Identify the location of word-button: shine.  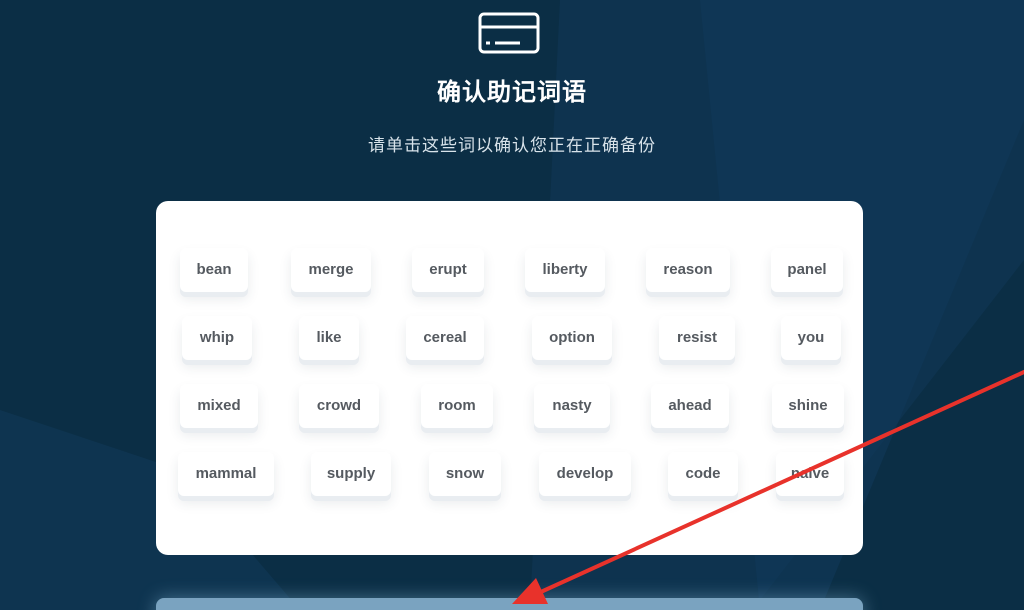
(808, 406).